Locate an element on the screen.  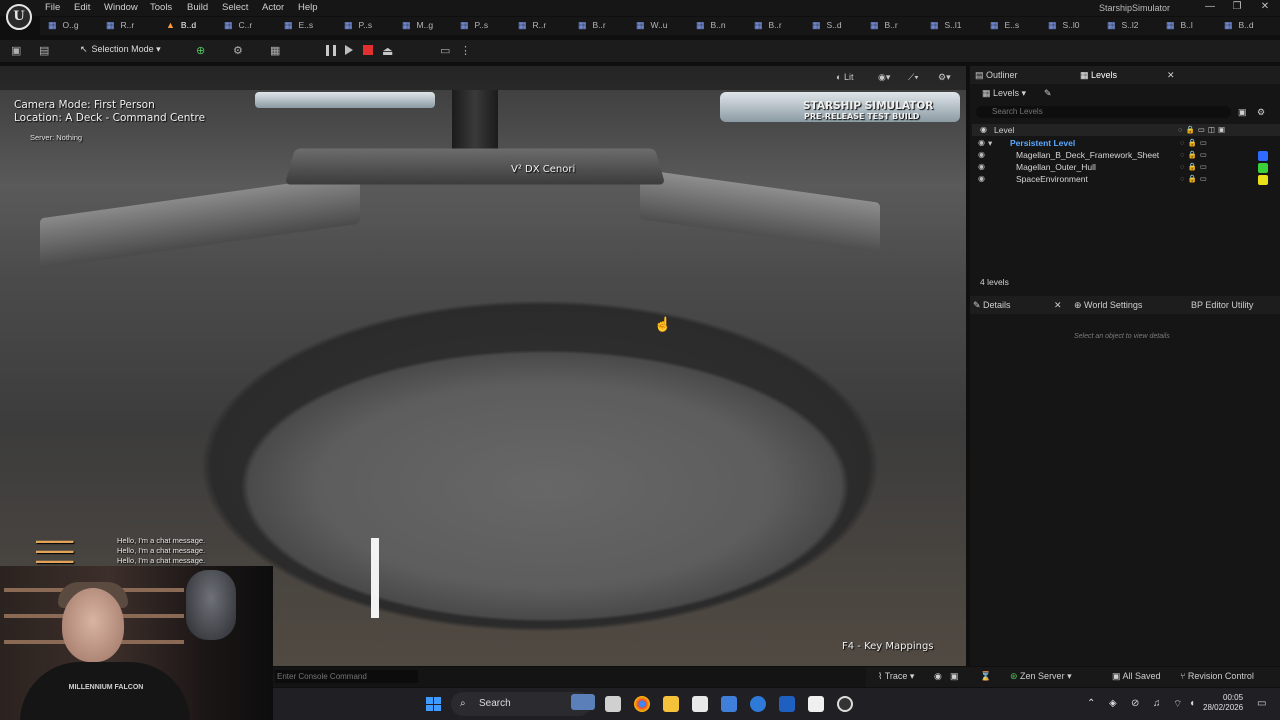
editor-tab: ▦ M..g is located at coordinates (417, 27).